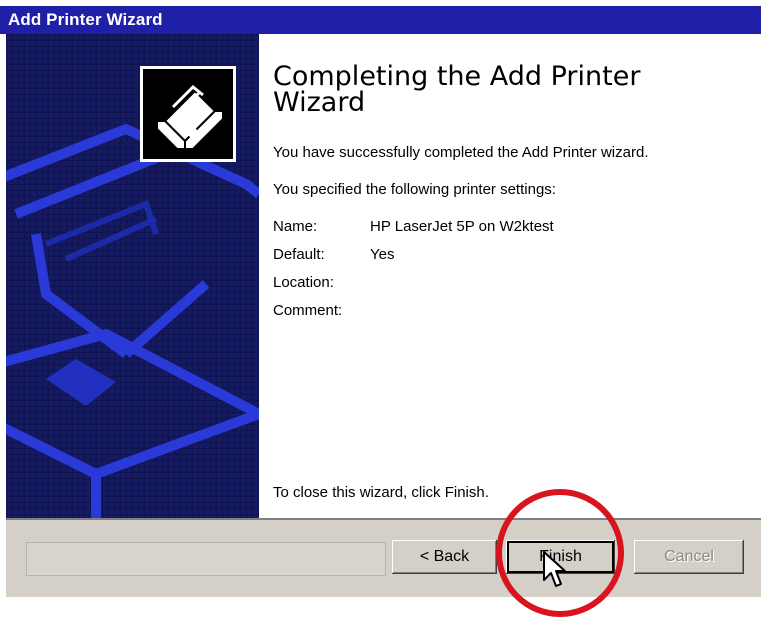 The image size is (761, 622). I want to click on setting-comment-label: Comment:, so click(308, 310).